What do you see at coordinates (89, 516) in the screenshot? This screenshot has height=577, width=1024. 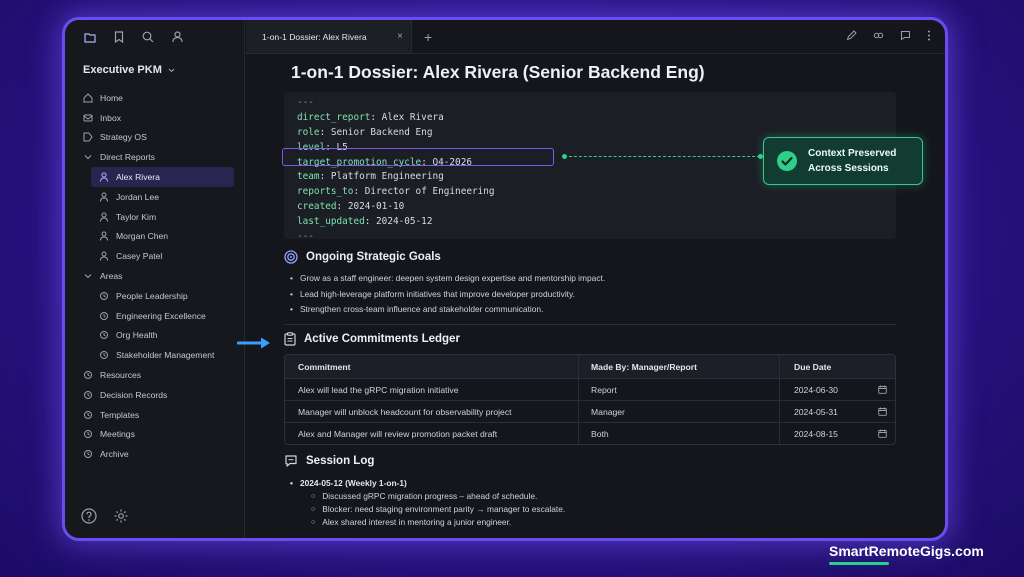 I see `help-icon` at bounding box center [89, 516].